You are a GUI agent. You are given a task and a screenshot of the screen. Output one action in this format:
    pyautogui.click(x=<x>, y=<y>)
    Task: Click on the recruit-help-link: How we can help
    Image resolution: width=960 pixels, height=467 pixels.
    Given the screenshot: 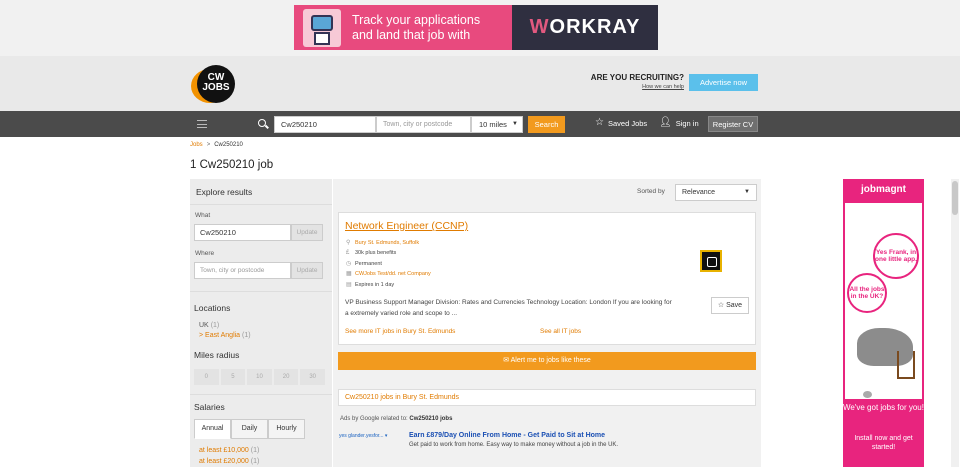 What is the action you would take?
    pyautogui.click(x=633, y=87)
    